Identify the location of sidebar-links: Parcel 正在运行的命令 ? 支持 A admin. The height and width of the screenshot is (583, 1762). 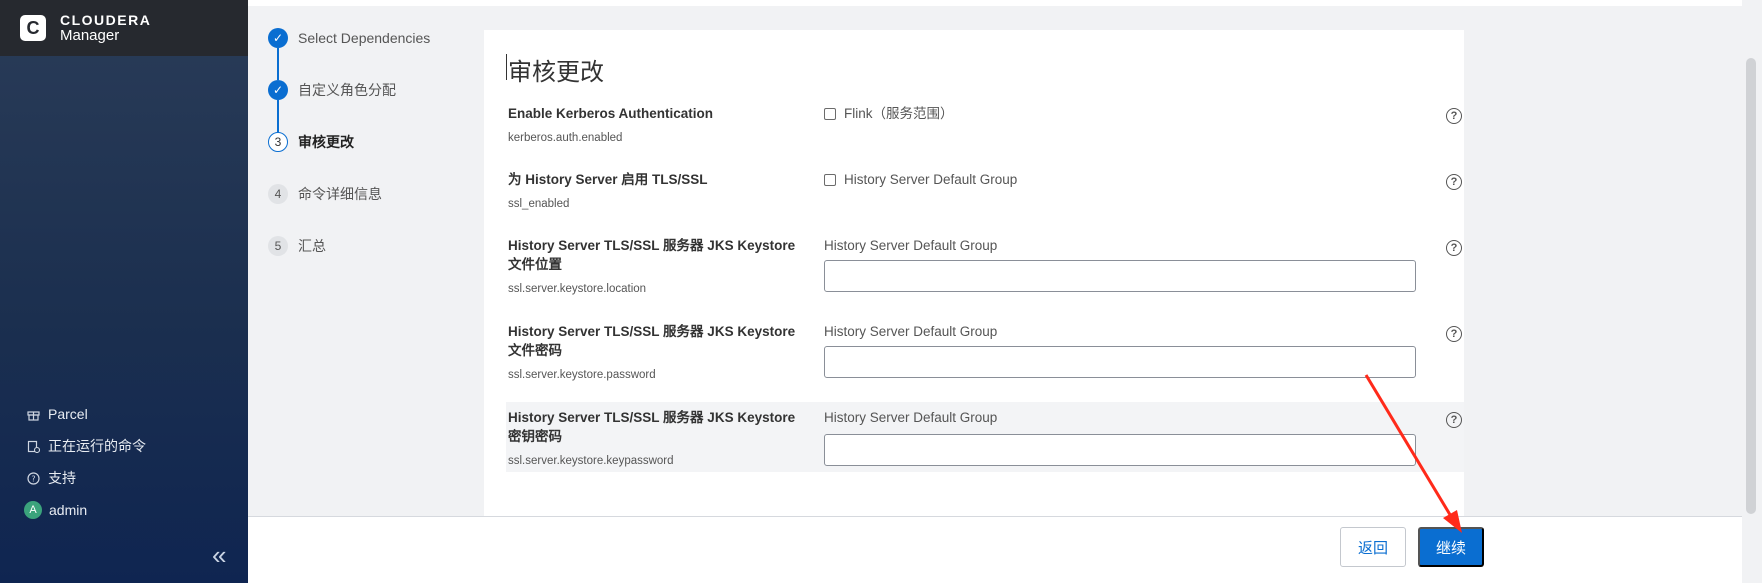
(124, 462).